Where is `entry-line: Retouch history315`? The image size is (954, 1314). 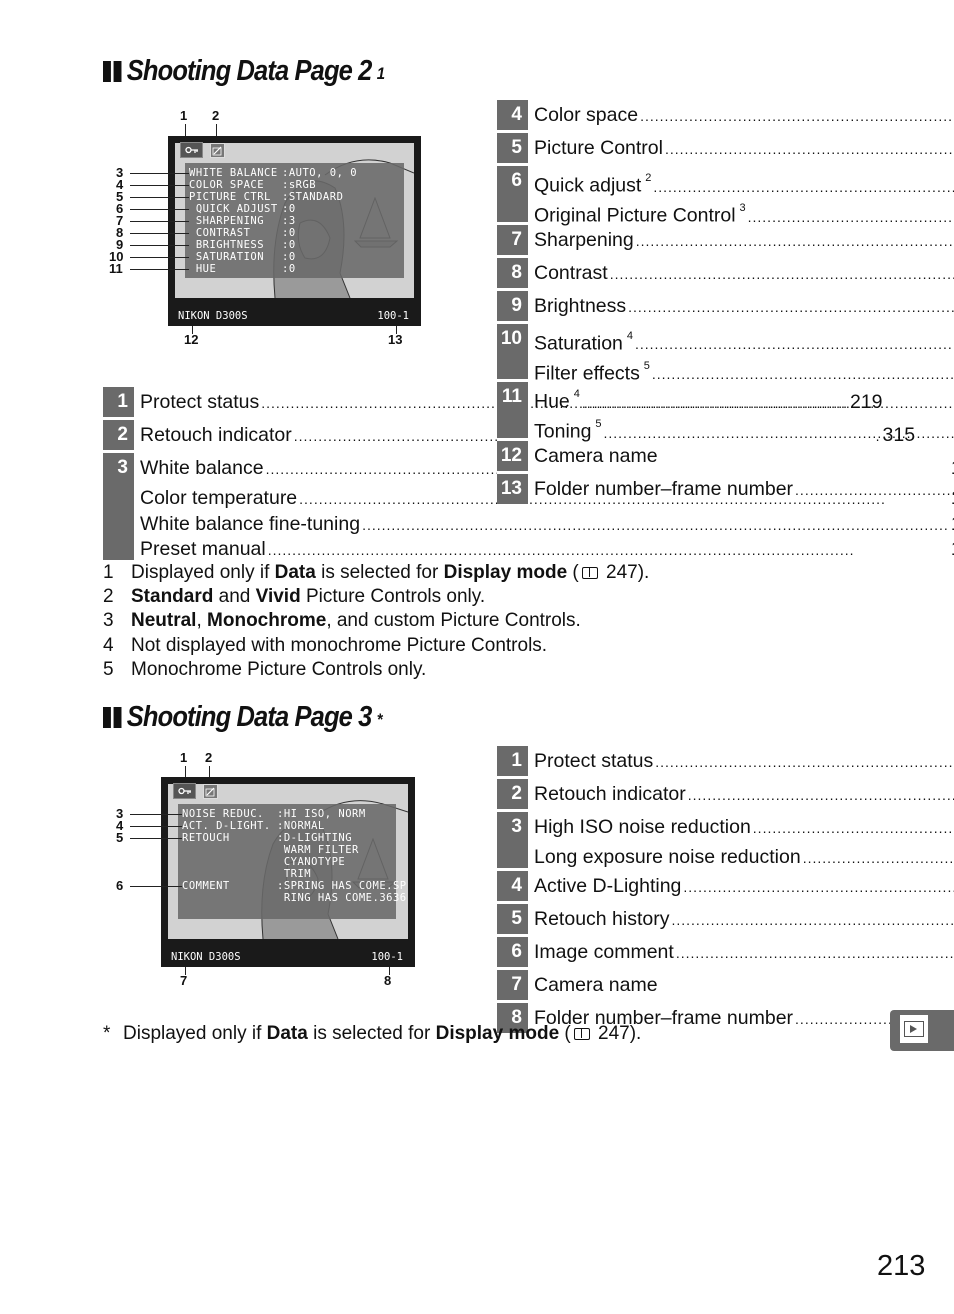
entry-line: Retouch history315 is located at coordinates (744, 919).